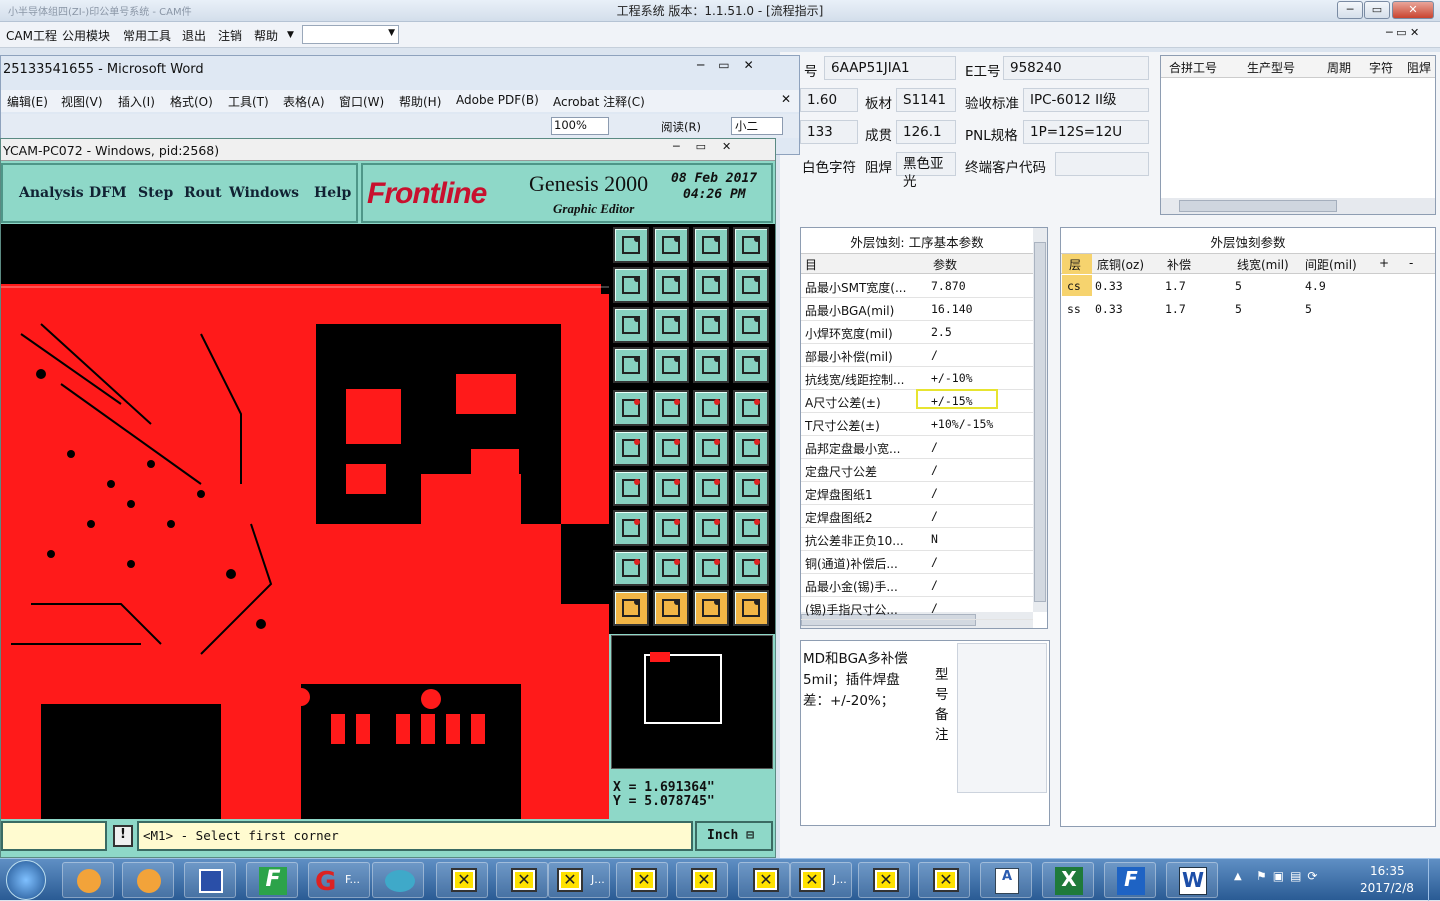 Image resolution: width=1440 pixels, height=901 pixels. I want to click on window-icon, so click(751, 245).